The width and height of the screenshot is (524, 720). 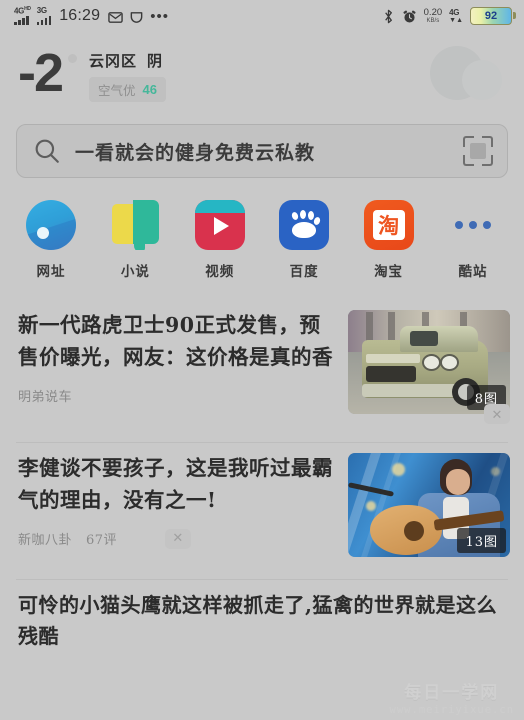 I want to click on app-label-novel: 小说, so click(x=135, y=272).